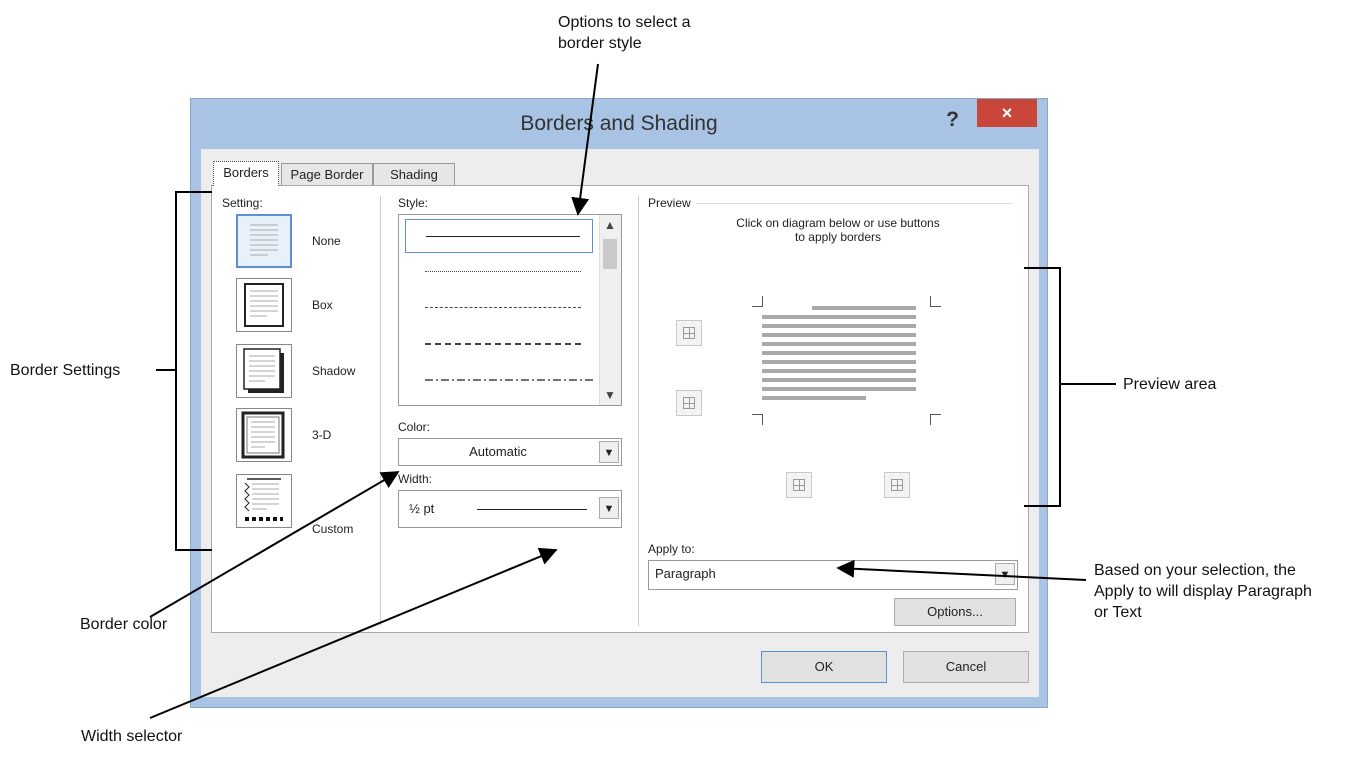  I want to click on callout-preview-area: Preview area, so click(1170, 384).